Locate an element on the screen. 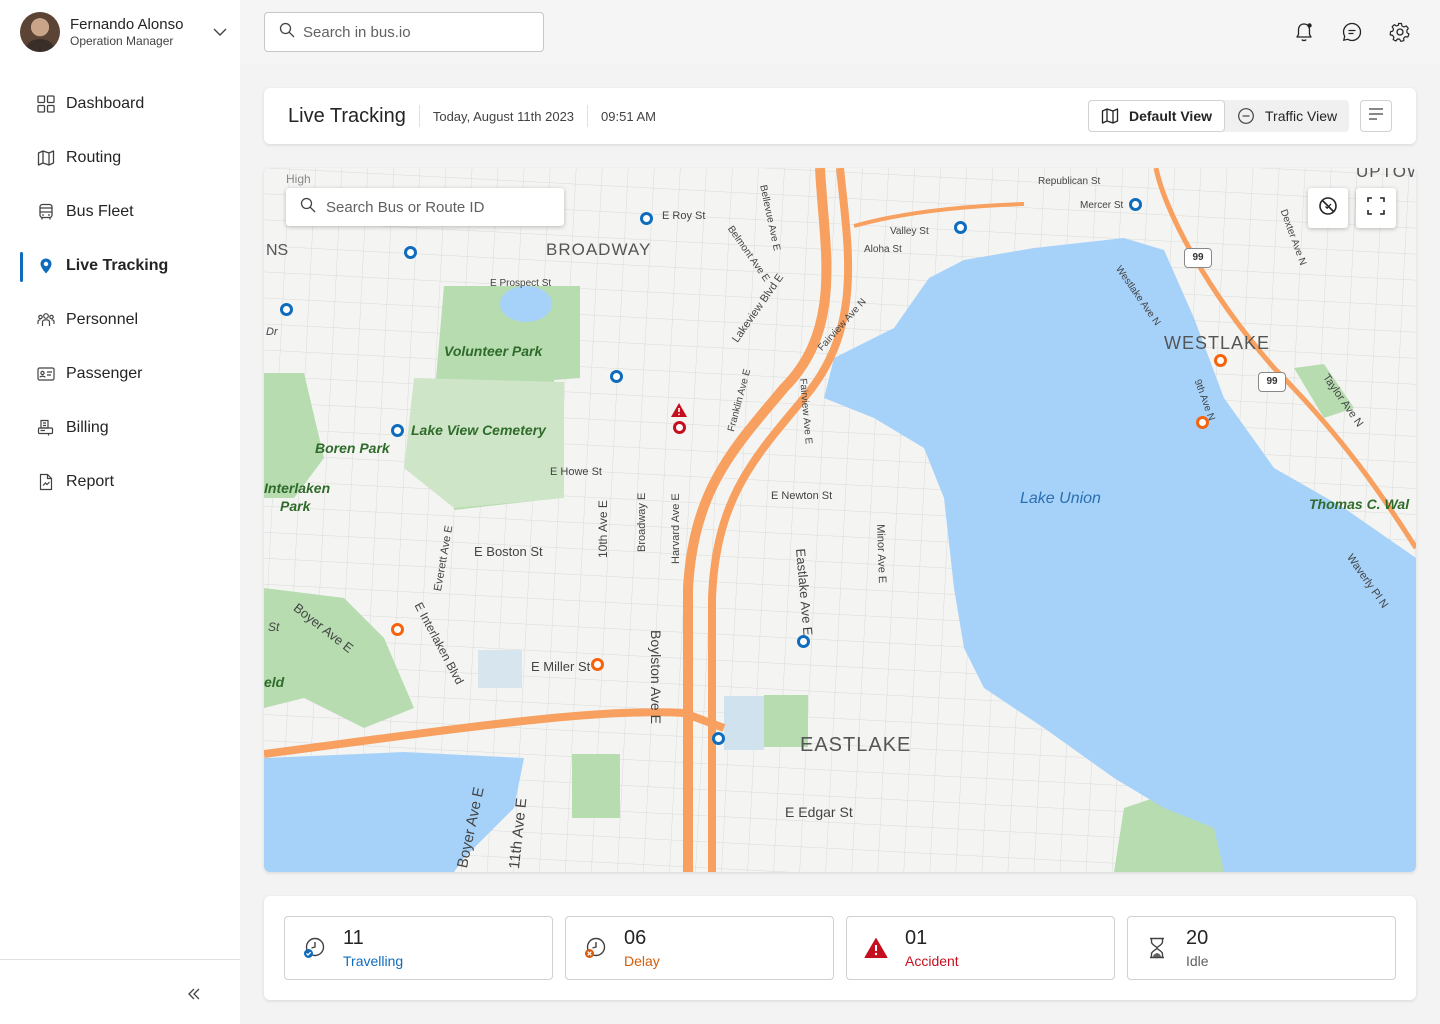  fullscreen-button is located at coordinates (1376, 208).